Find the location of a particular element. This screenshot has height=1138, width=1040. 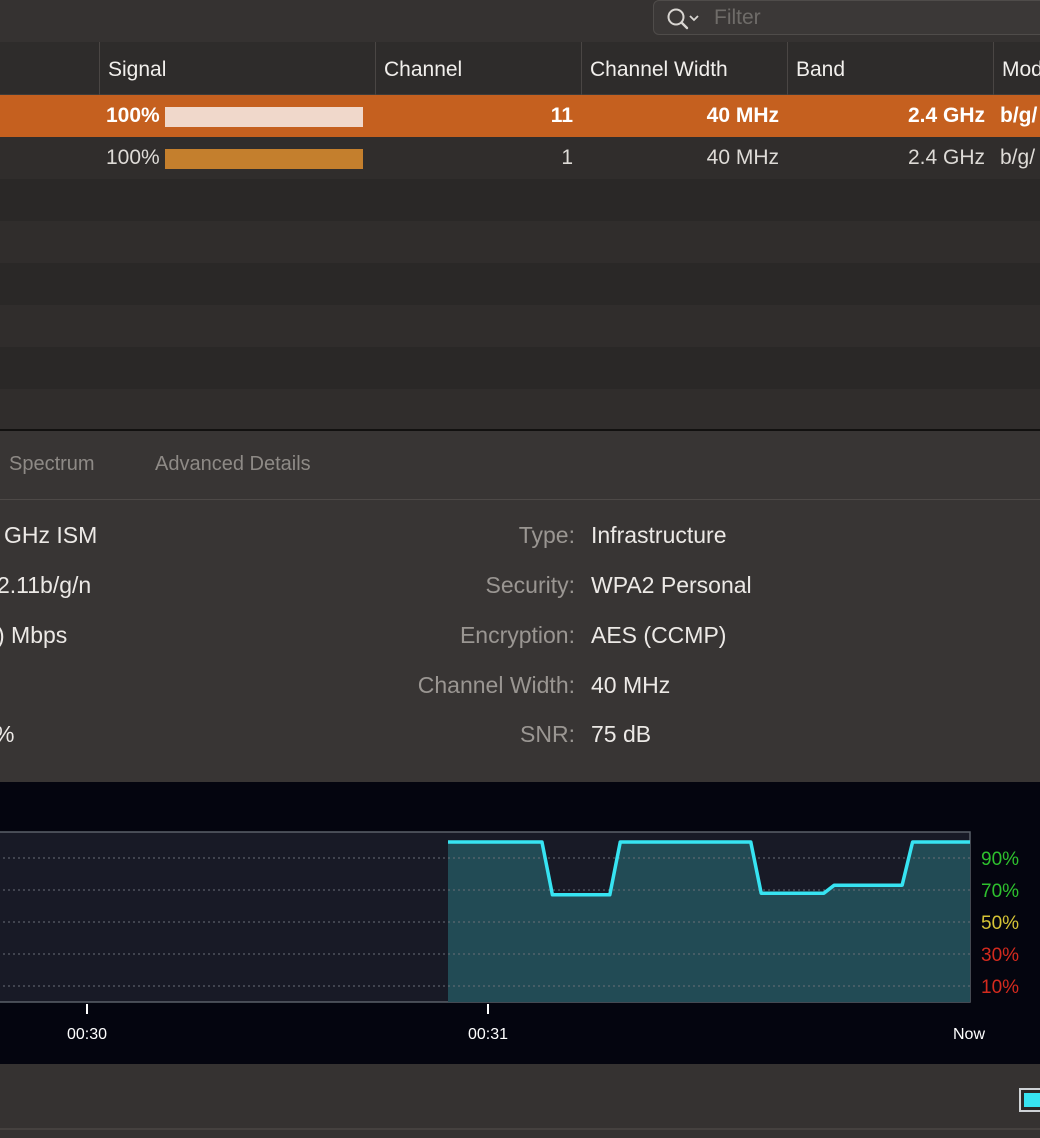

y-tick-label: 30% is located at coordinates (1000, 955).